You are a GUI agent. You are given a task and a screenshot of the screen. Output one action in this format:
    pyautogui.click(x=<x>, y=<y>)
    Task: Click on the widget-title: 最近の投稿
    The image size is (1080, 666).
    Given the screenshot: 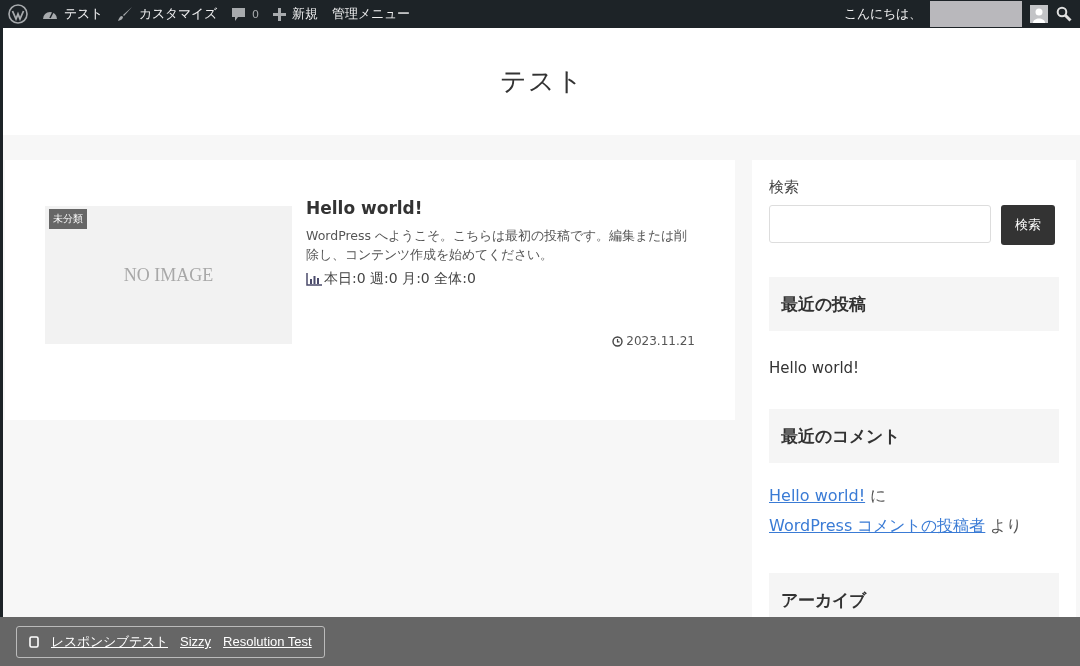 What is the action you would take?
    pyautogui.click(x=823, y=304)
    